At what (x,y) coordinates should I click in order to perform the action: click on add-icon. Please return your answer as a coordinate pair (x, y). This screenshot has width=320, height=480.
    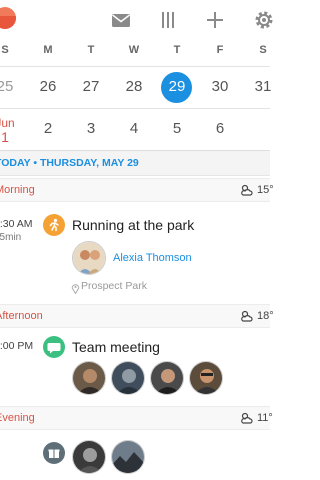
    Looking at the image, I should click on (215, 20).